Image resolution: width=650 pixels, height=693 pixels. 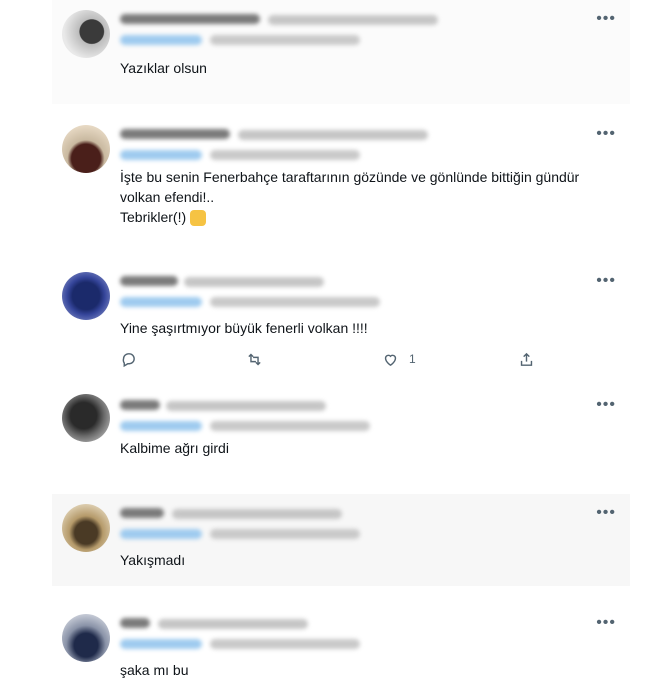 I want to click on like-count: 1, so click(x=412, y=359).